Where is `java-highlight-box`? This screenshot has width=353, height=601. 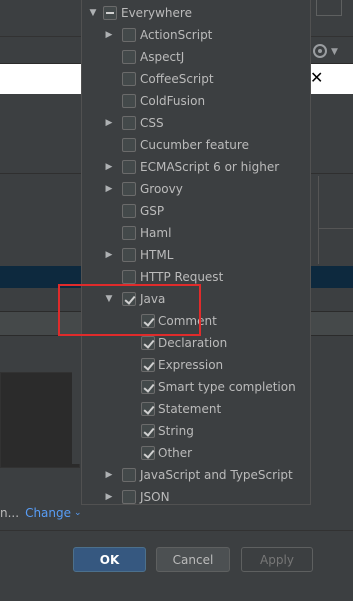 java-highlight-box is located at coordinates (129, 310).